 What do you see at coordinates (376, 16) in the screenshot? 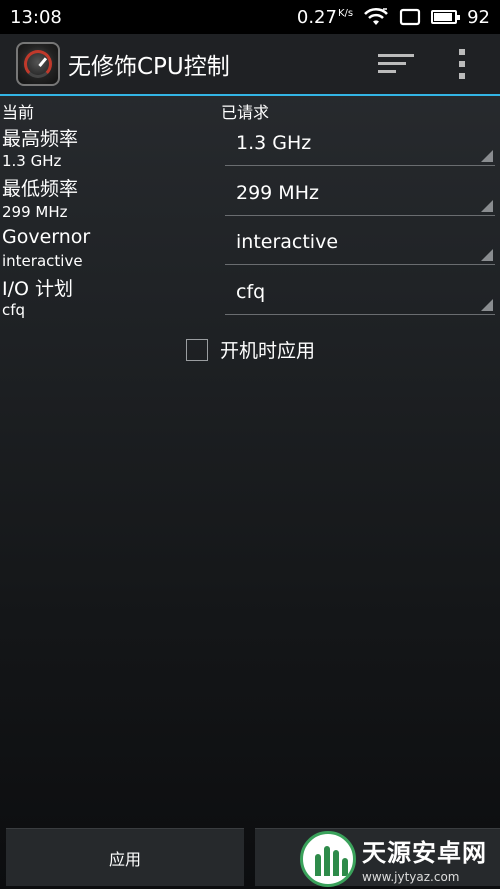
I see `wifi-icon` at bounding box center [376, 16].